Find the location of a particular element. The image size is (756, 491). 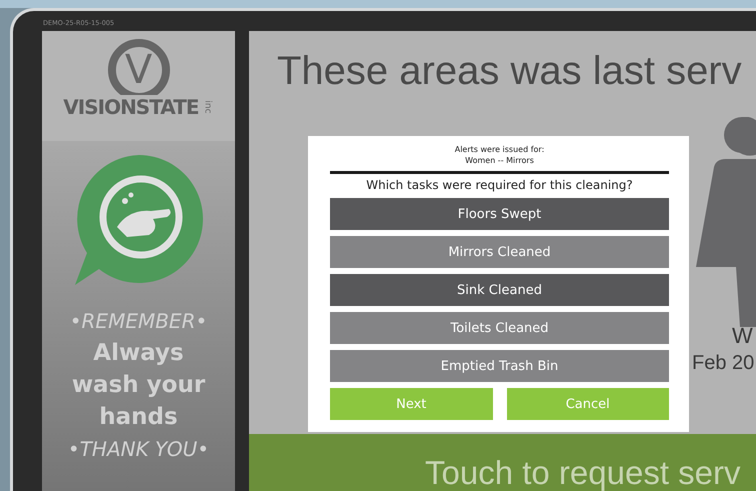

restroom-label: W is located at coordinates (742, 336).